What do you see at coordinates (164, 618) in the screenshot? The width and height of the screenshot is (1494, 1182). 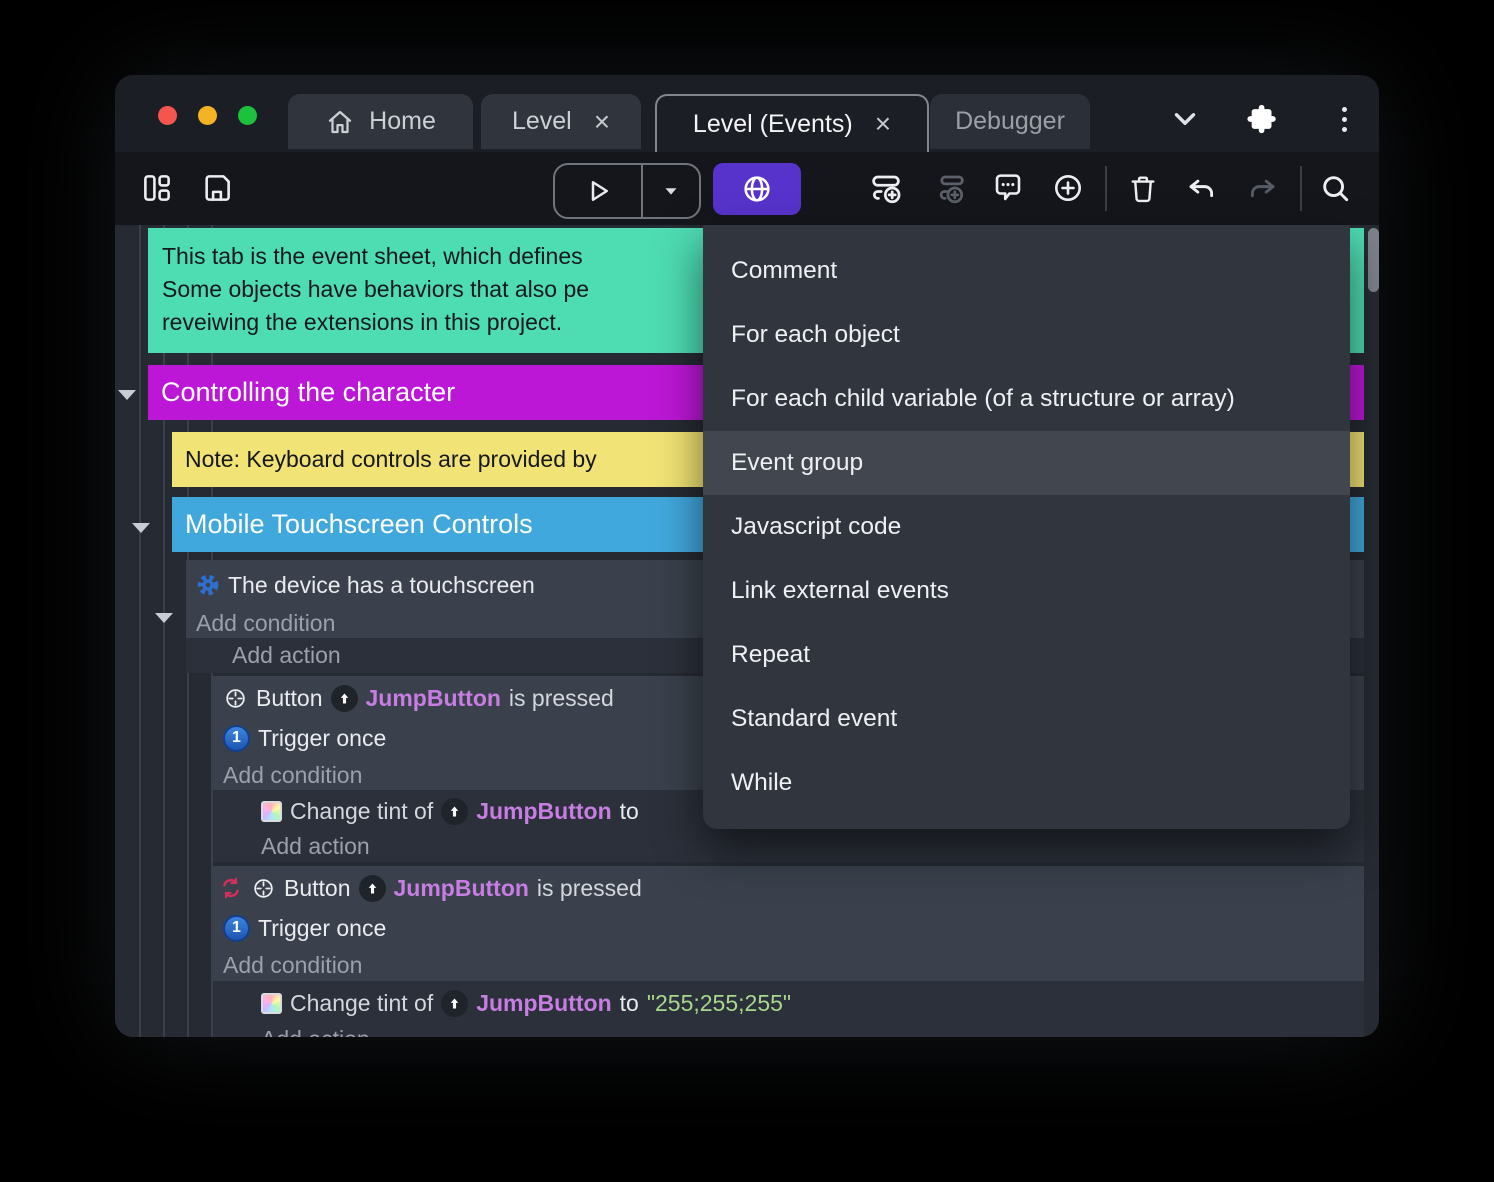 I see `collapse-subevents-icon` at bounding box center [164, 618].